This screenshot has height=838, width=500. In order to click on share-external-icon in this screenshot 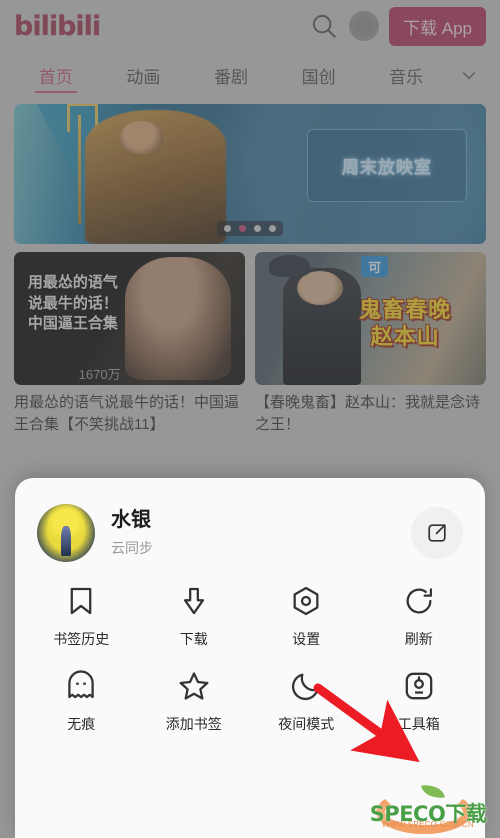, I will do `click(437, 533)`.